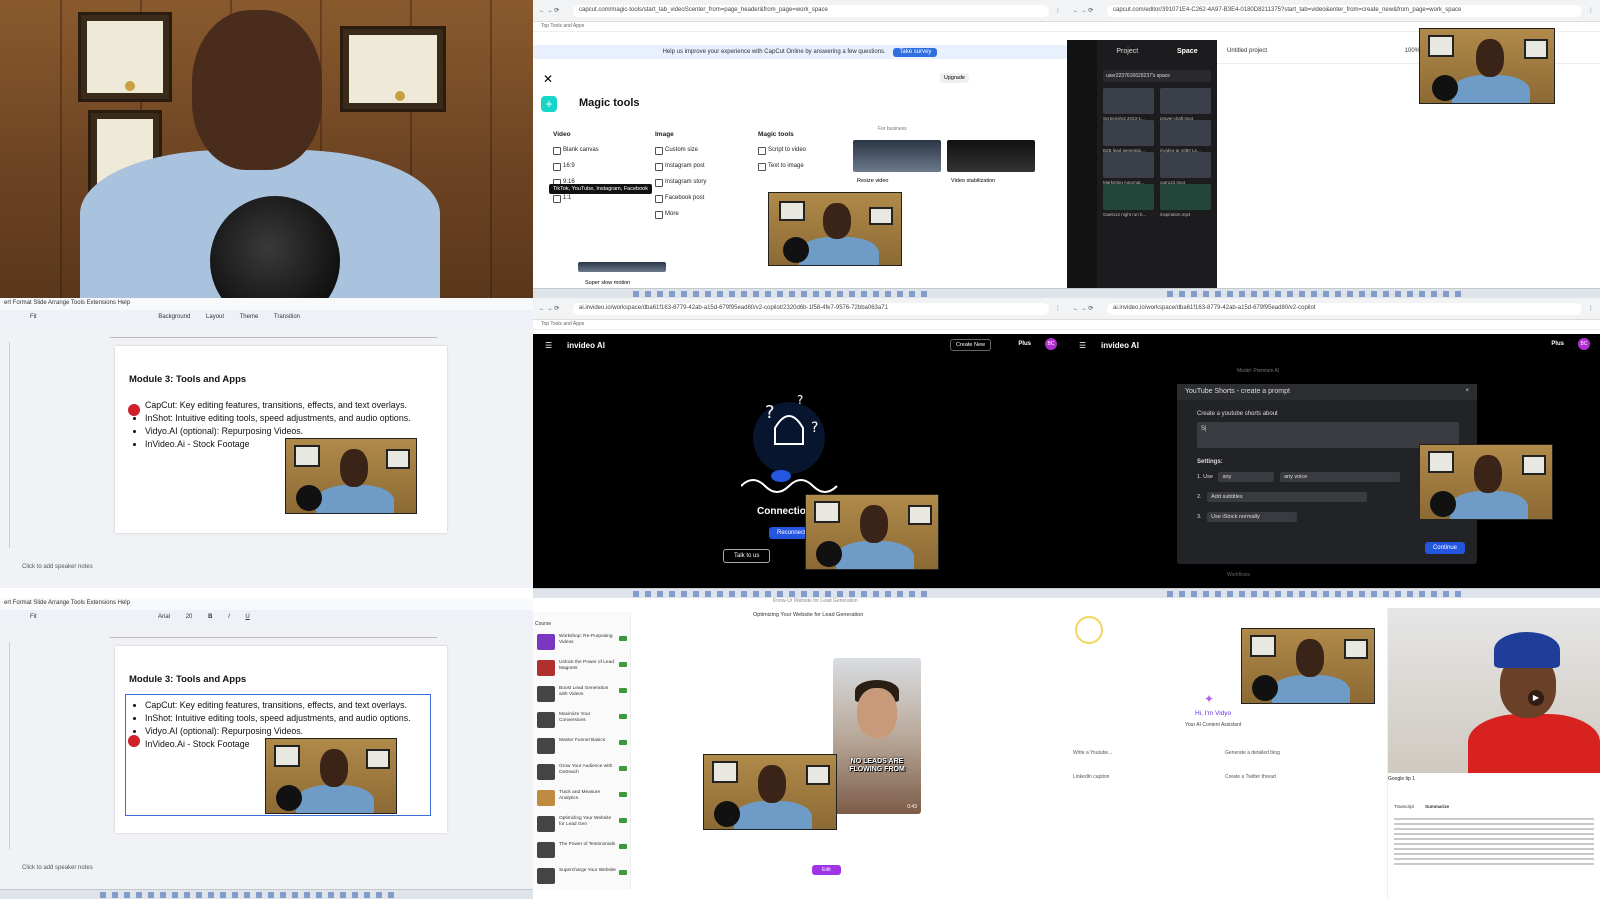  Describe the element at coordinates (247, 617) in the screenshot. I see `underline-button: U` at that location.